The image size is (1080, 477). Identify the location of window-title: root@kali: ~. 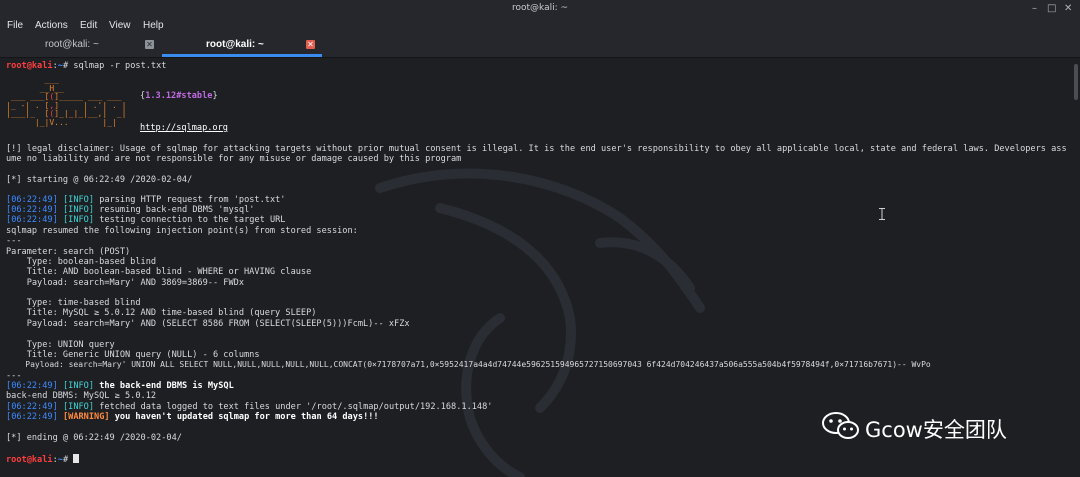
(540, 8).